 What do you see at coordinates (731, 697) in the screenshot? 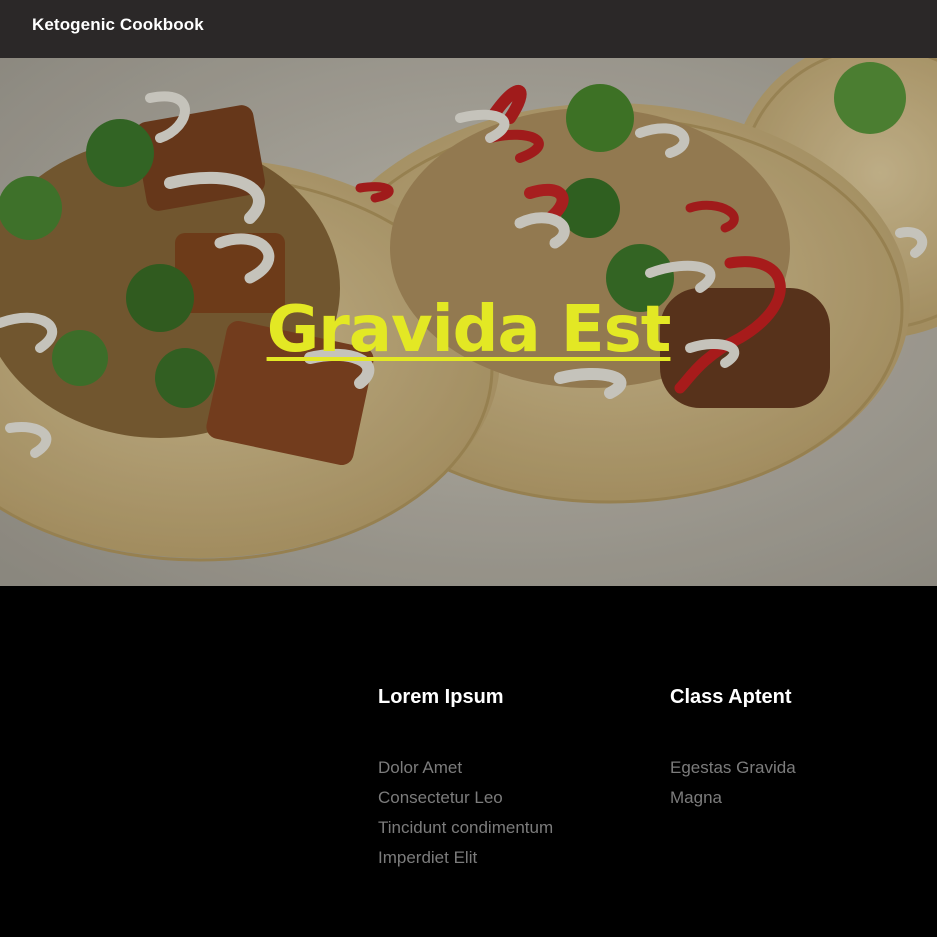
I see `footer-column-heading: Class Aptent` at bounding box center [731, 697].